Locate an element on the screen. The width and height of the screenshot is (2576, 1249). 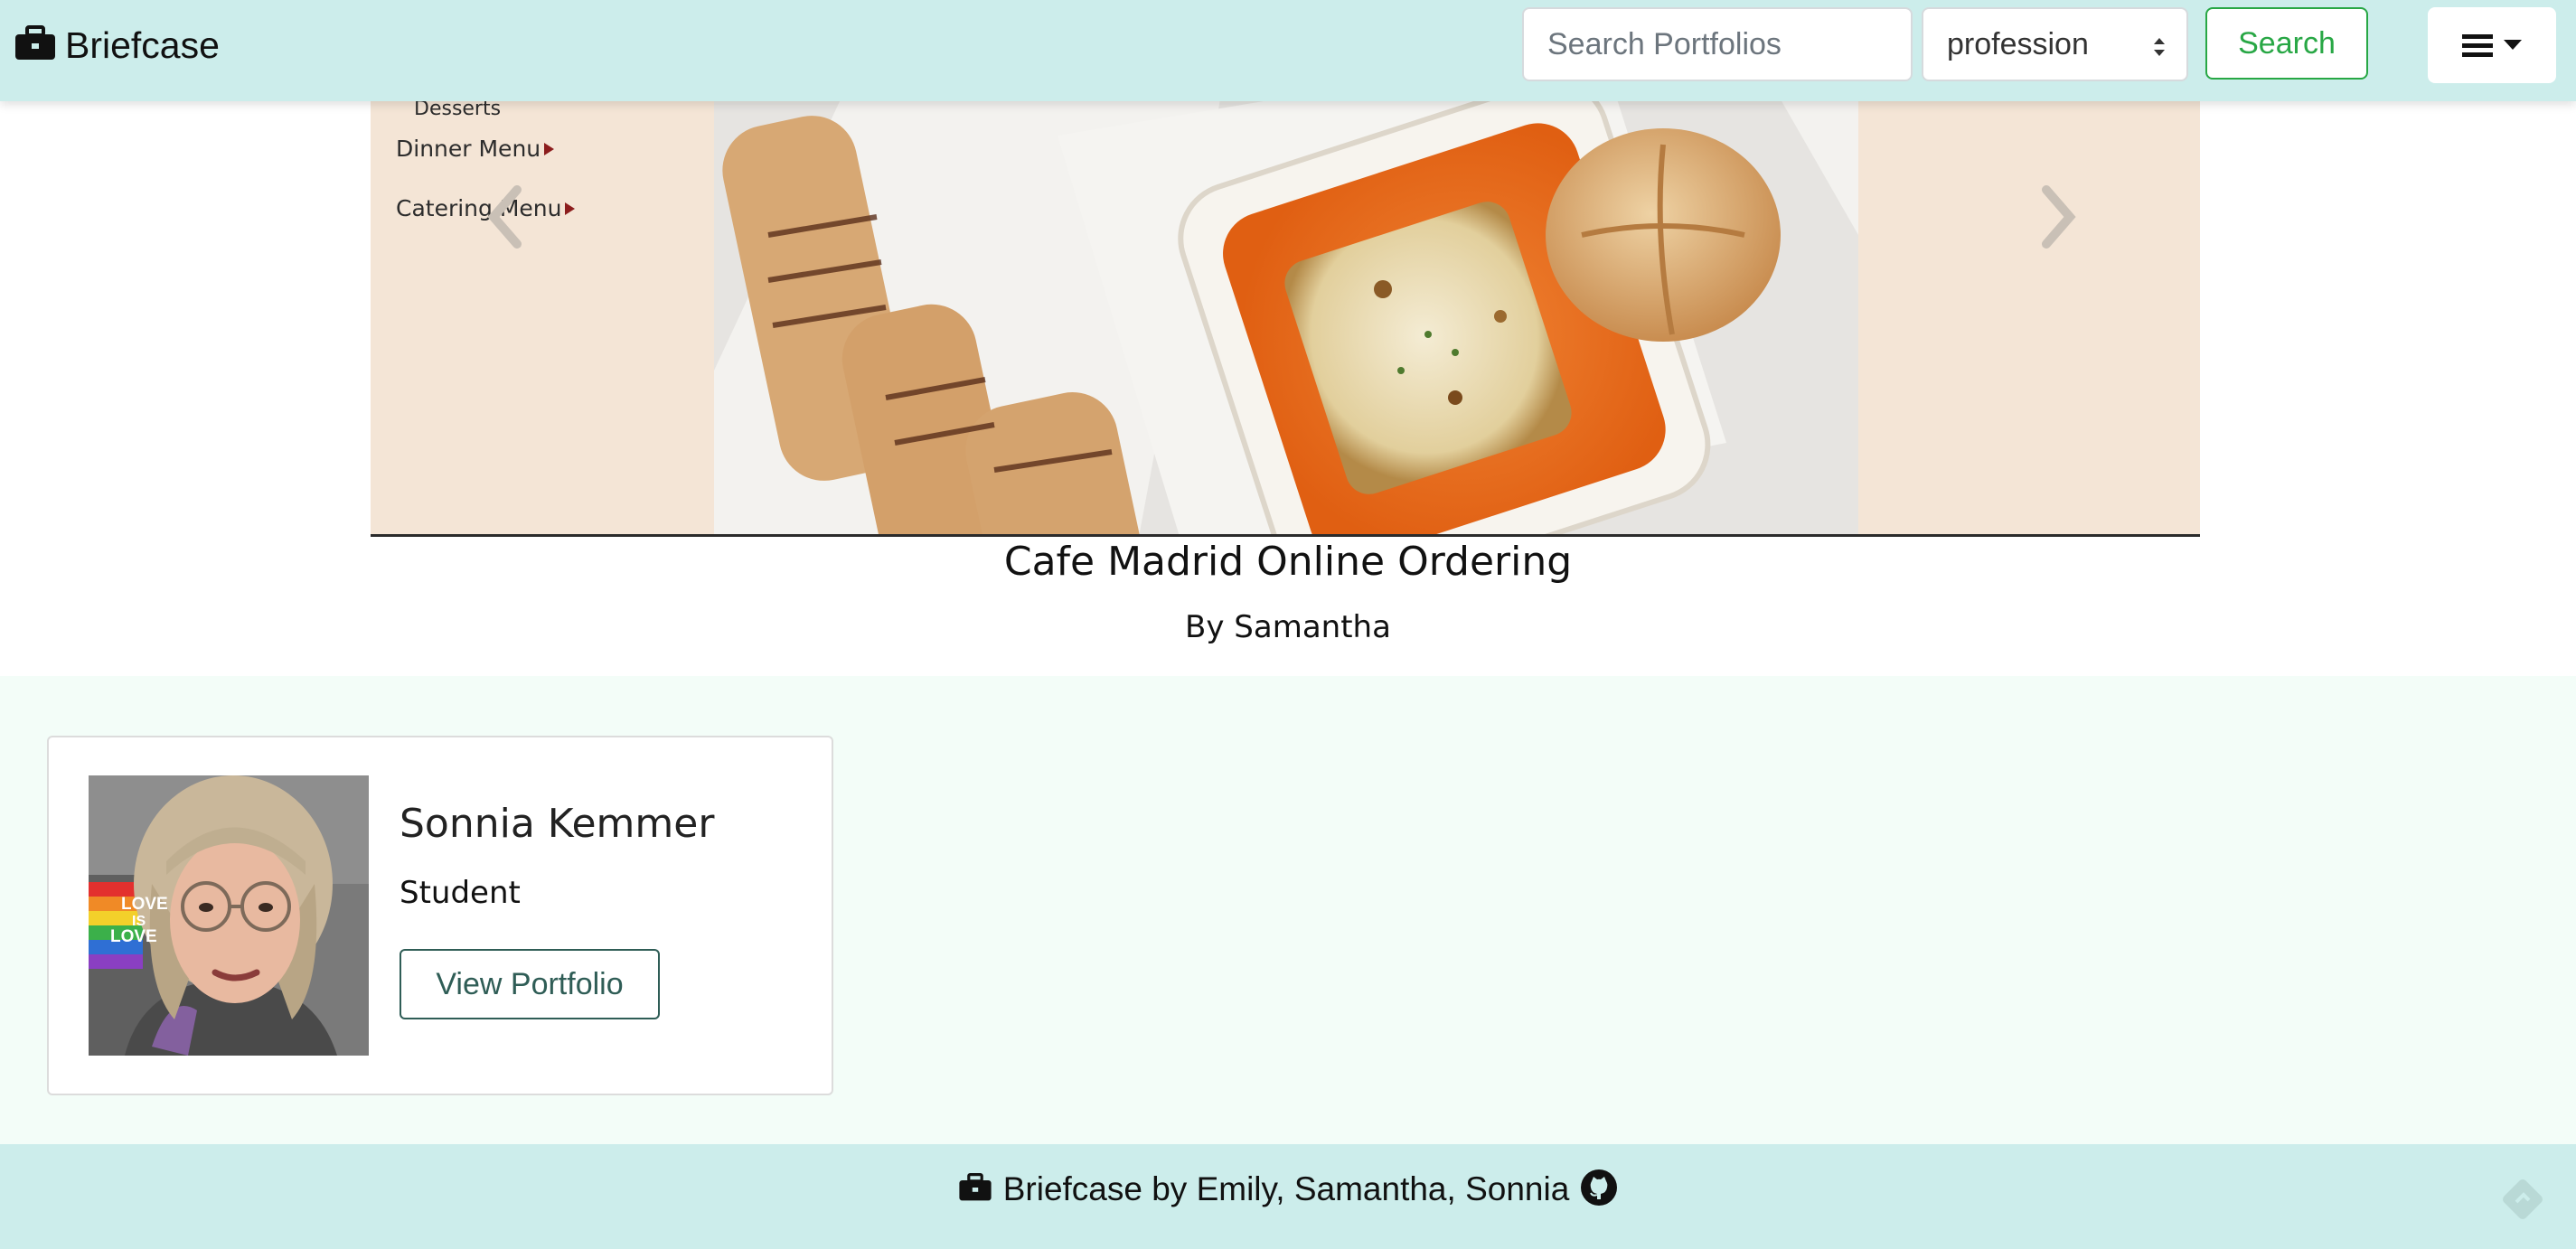
menu-item-desserts: Desserts is located at coordinates (458, 110).